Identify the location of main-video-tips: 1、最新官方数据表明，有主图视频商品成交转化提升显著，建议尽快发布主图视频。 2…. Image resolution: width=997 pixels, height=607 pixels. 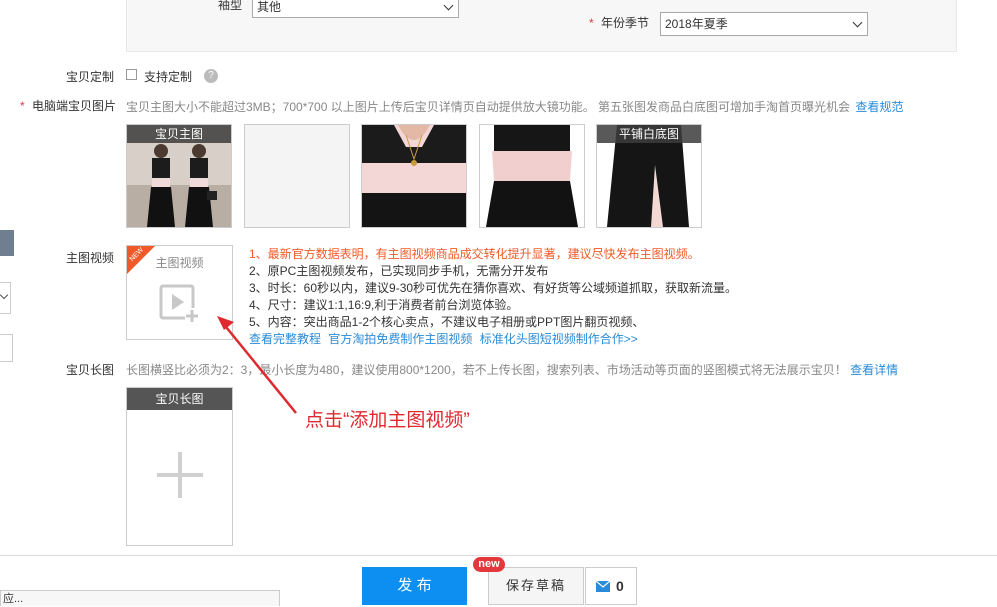
(493, 297).